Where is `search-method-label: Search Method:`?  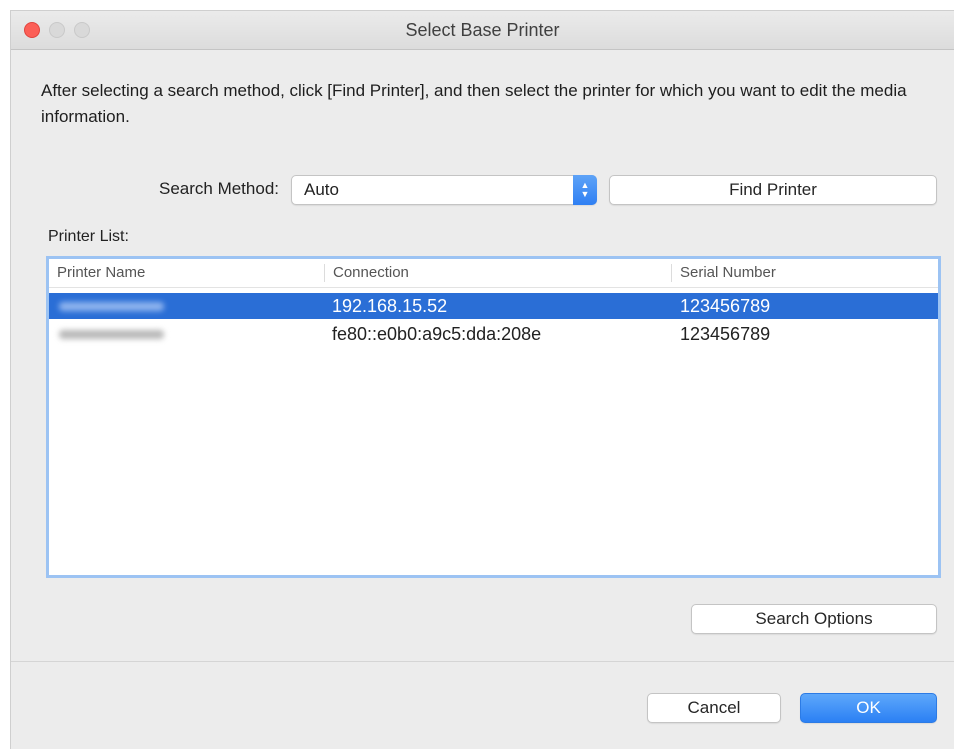 search-method-label: Search Method: is located at coordinates (218, 188).